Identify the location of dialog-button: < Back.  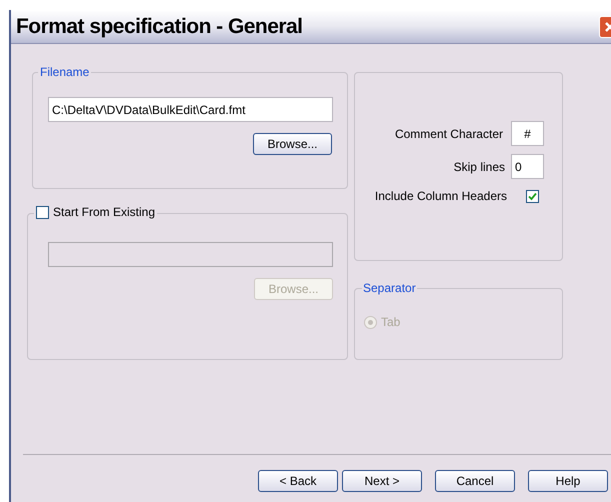
(298, 481).